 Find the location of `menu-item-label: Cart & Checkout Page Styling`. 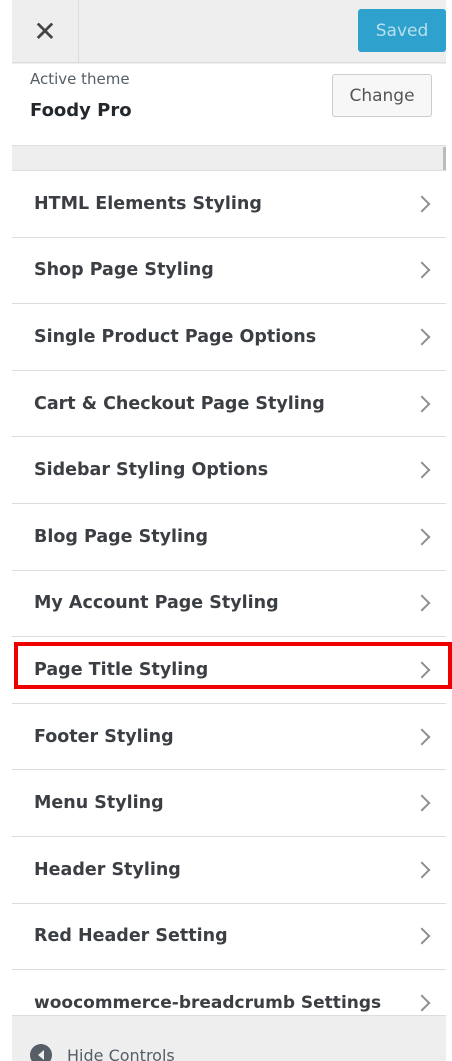

menu-item-label: Cart & Checkout Page Styling is located at coordinates (179, 403).